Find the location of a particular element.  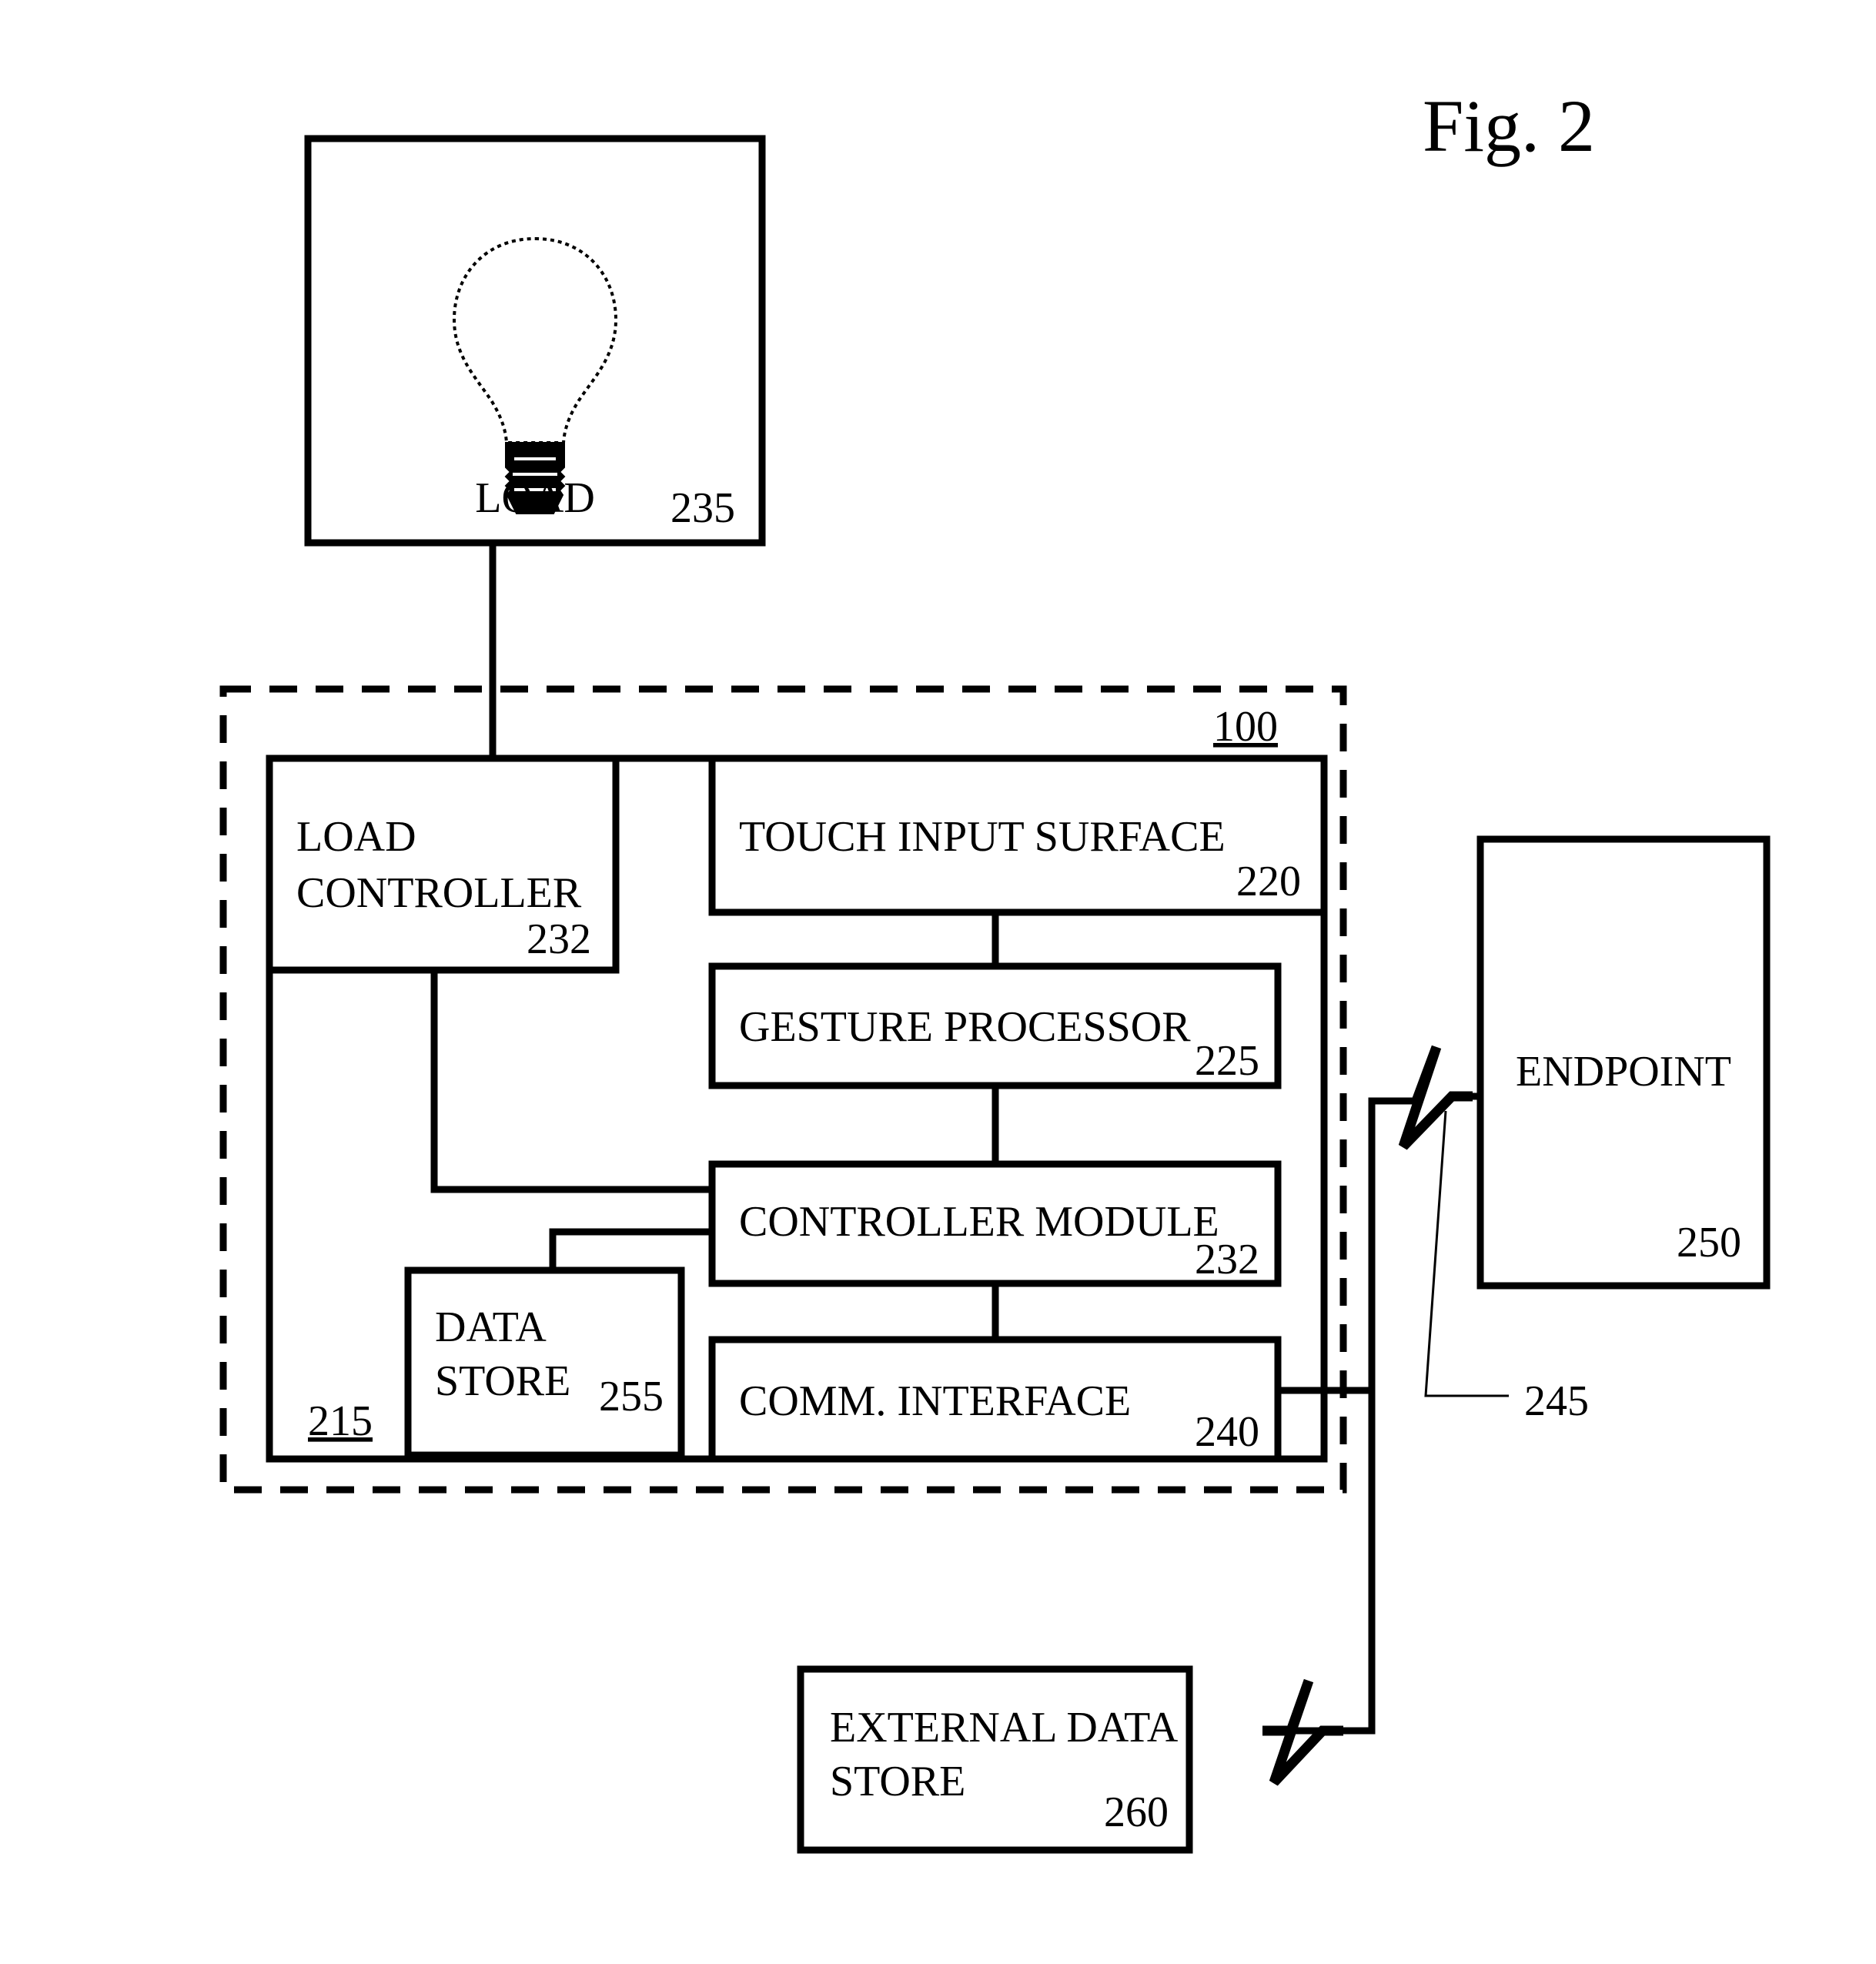

load-controller-number: 232 is located at coordinates (559, 939).